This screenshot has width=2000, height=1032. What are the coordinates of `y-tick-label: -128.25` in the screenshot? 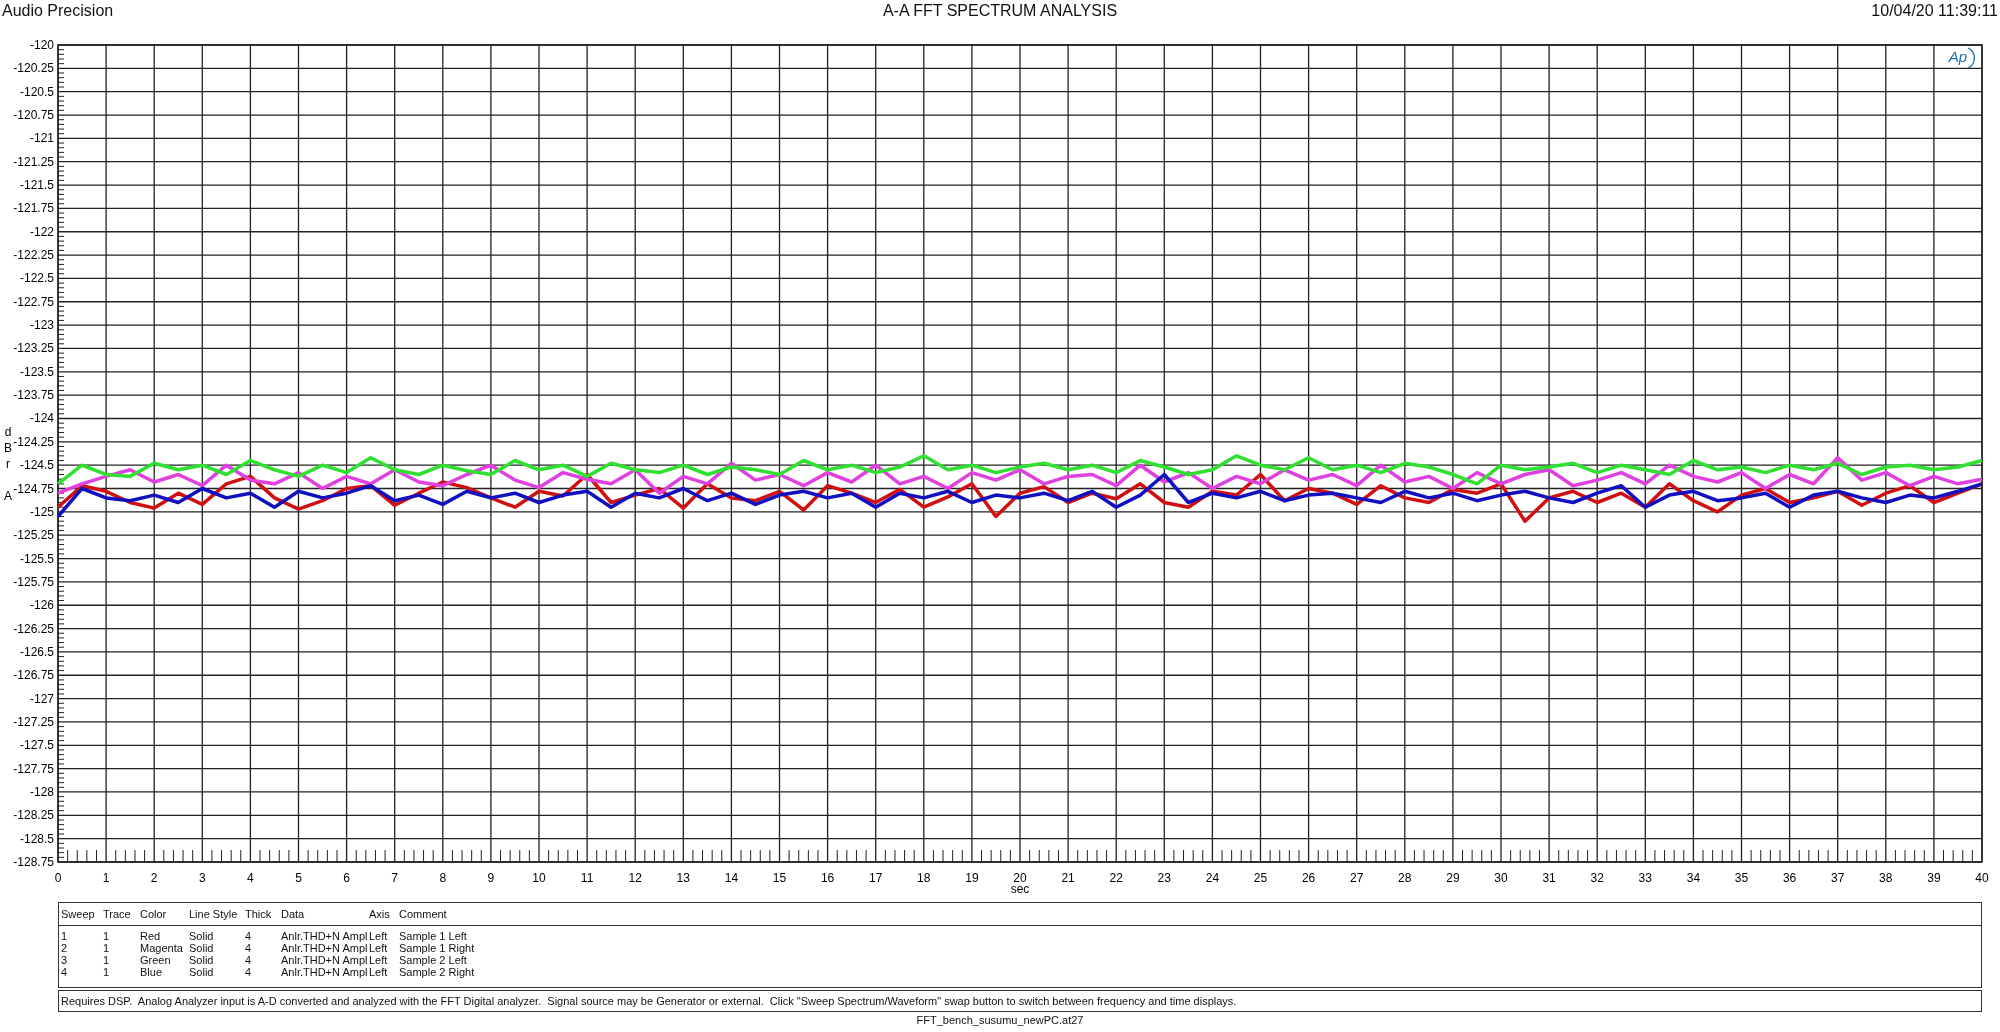 It's located at (33, 815).